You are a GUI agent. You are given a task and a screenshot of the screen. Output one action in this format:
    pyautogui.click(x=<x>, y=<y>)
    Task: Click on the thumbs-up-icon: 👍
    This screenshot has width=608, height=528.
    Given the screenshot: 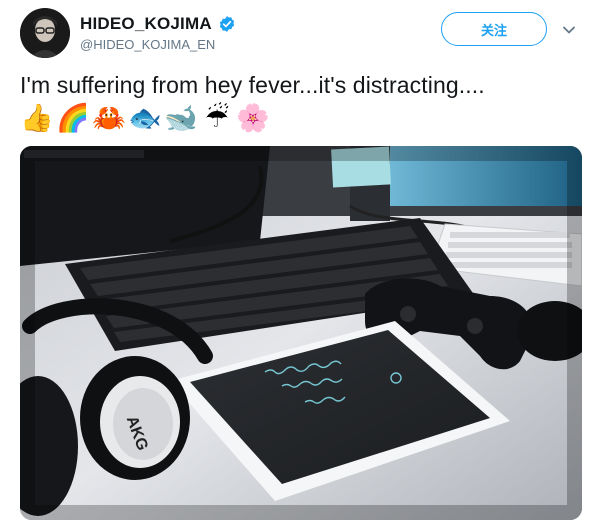 What is the action you would take?
    pyautogui.click(x=37, y=118)
    